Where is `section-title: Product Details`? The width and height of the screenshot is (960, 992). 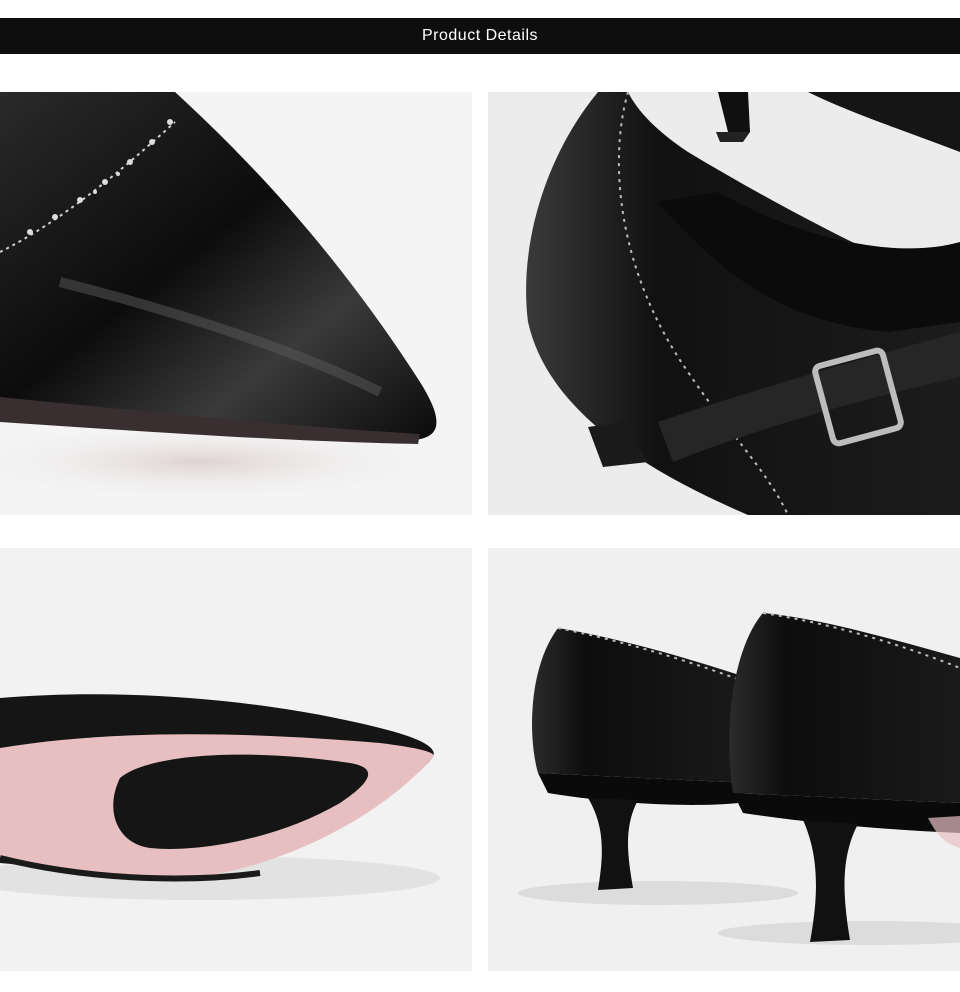
section-title: Product Details is located at coordinates (480, 35).